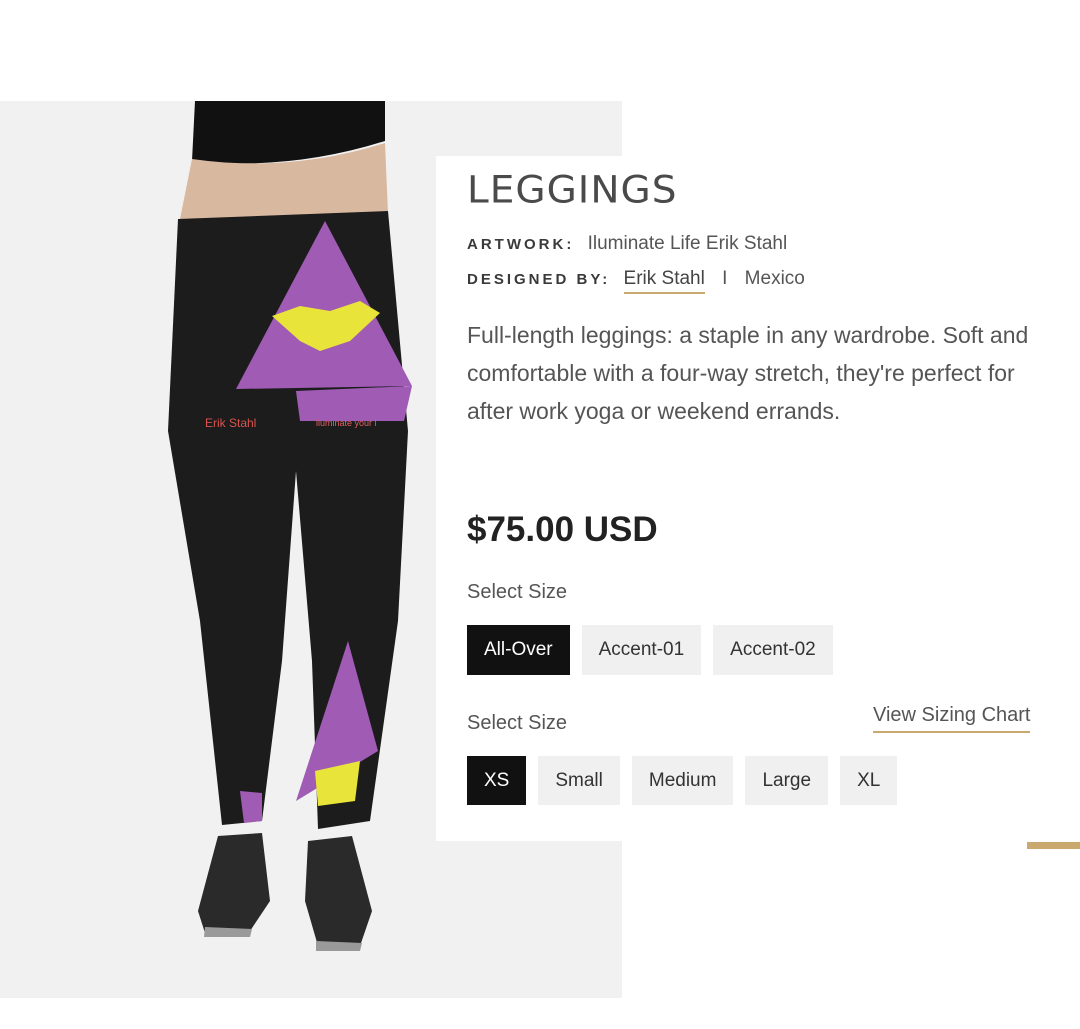  What do you see at coordinates (641, 650) in the screenshot?
I see `style-option-accent-01: Accent-01` at bounding box center [641, 650].